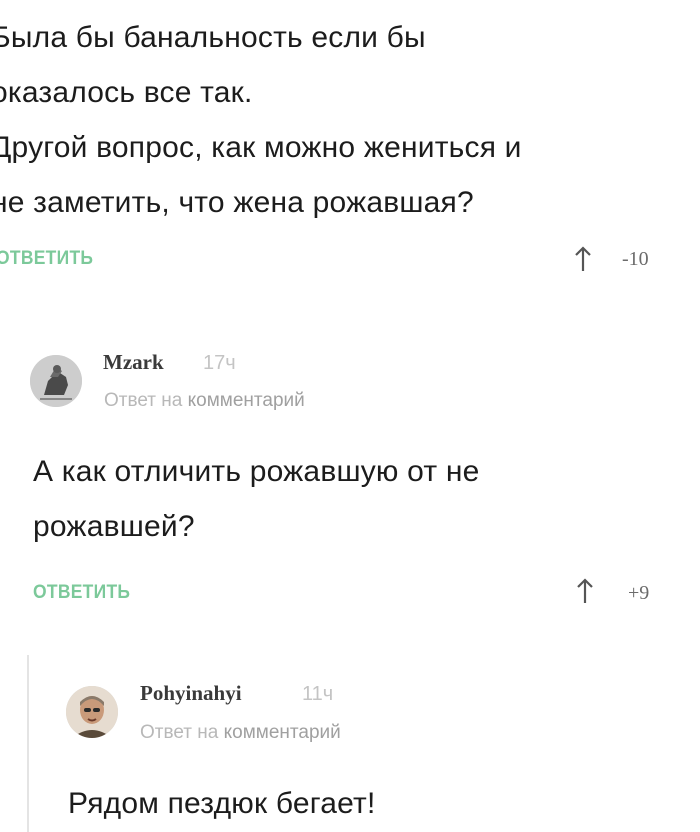  What do you see at coordinates (350, 261) in the screenshot?
I see `comment-1-actions: ОТВЕТИТЬ -10` at bounding box center [350, 261].